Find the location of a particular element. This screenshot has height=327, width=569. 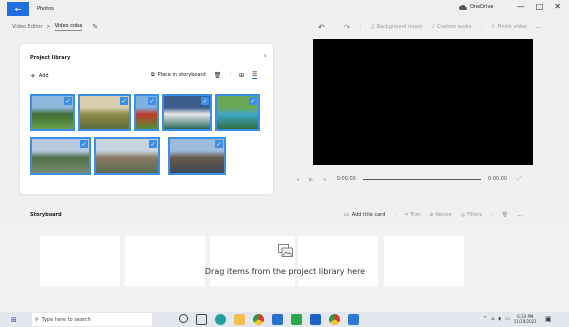

volume-icon: ◖ is located at coordinates (499, 319).